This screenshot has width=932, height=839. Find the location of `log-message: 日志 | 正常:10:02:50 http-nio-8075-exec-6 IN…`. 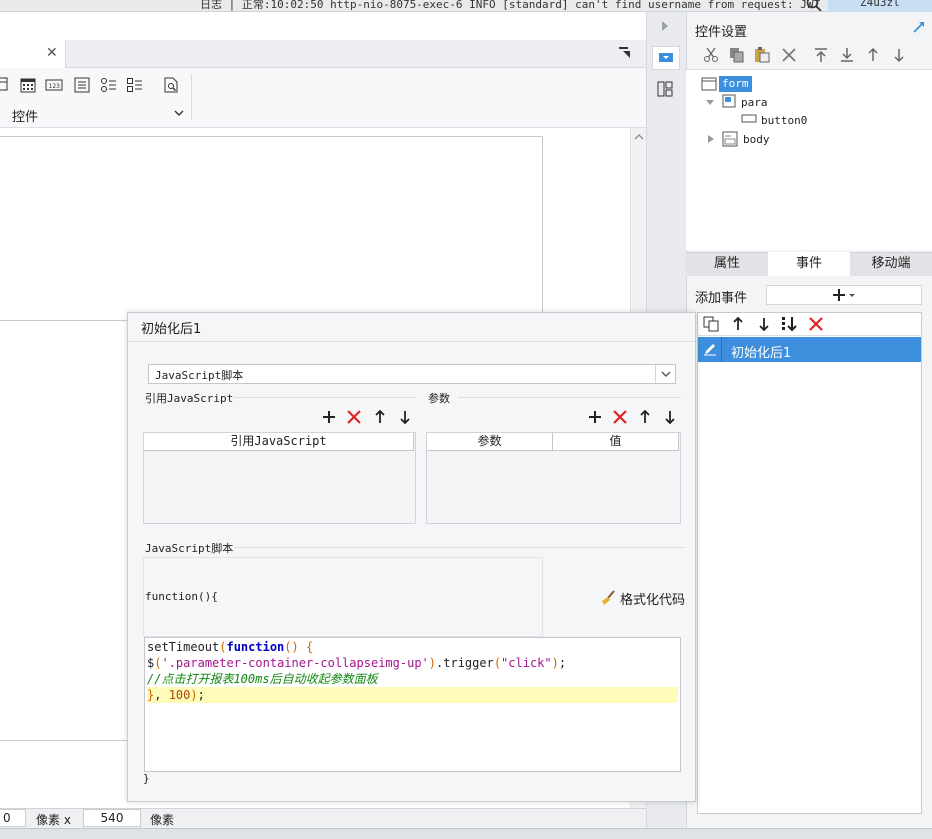

log-message: 日志 | 正常:10:02:50 http-nio-8075-exec-6 IN… is located at coordinates (514, 5).